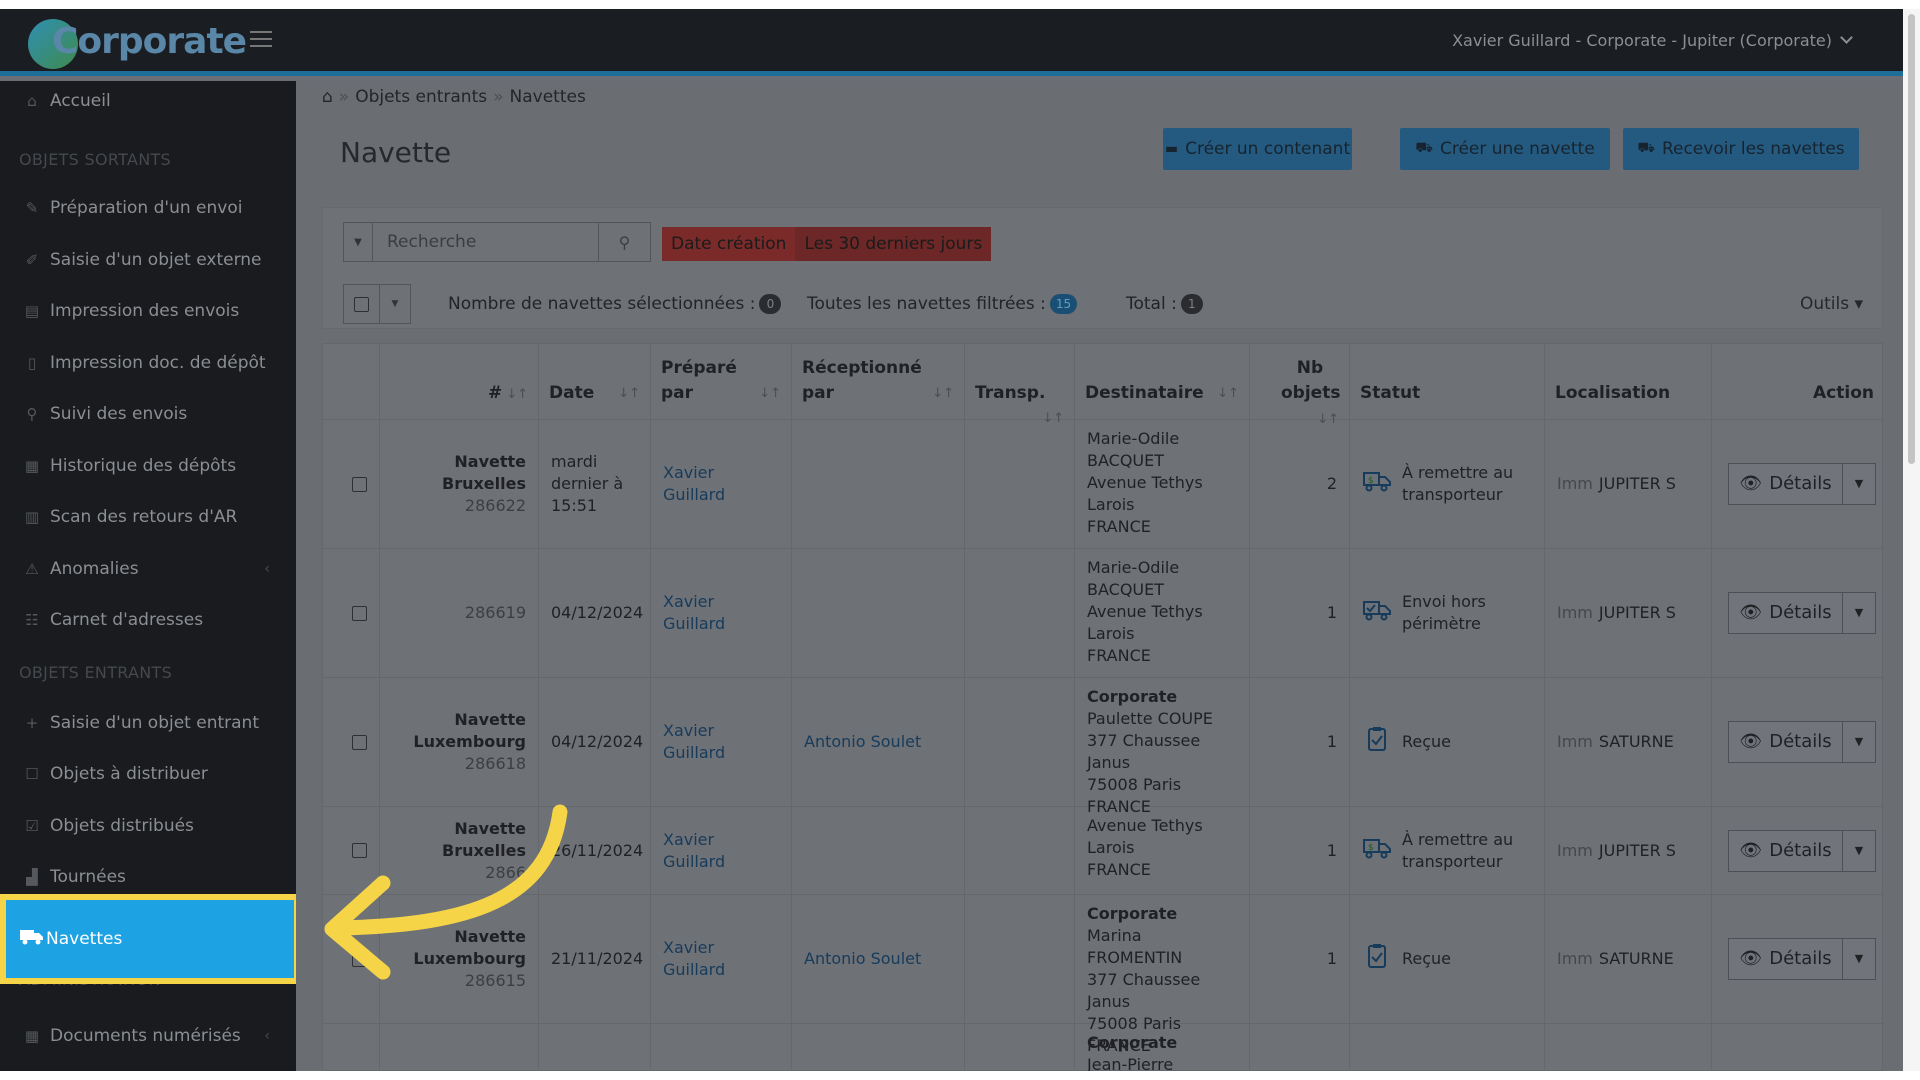 Image resolution: width=1920 pixels, height=1080 pixels. I want to click on cell-transp, so click(1020, 613).